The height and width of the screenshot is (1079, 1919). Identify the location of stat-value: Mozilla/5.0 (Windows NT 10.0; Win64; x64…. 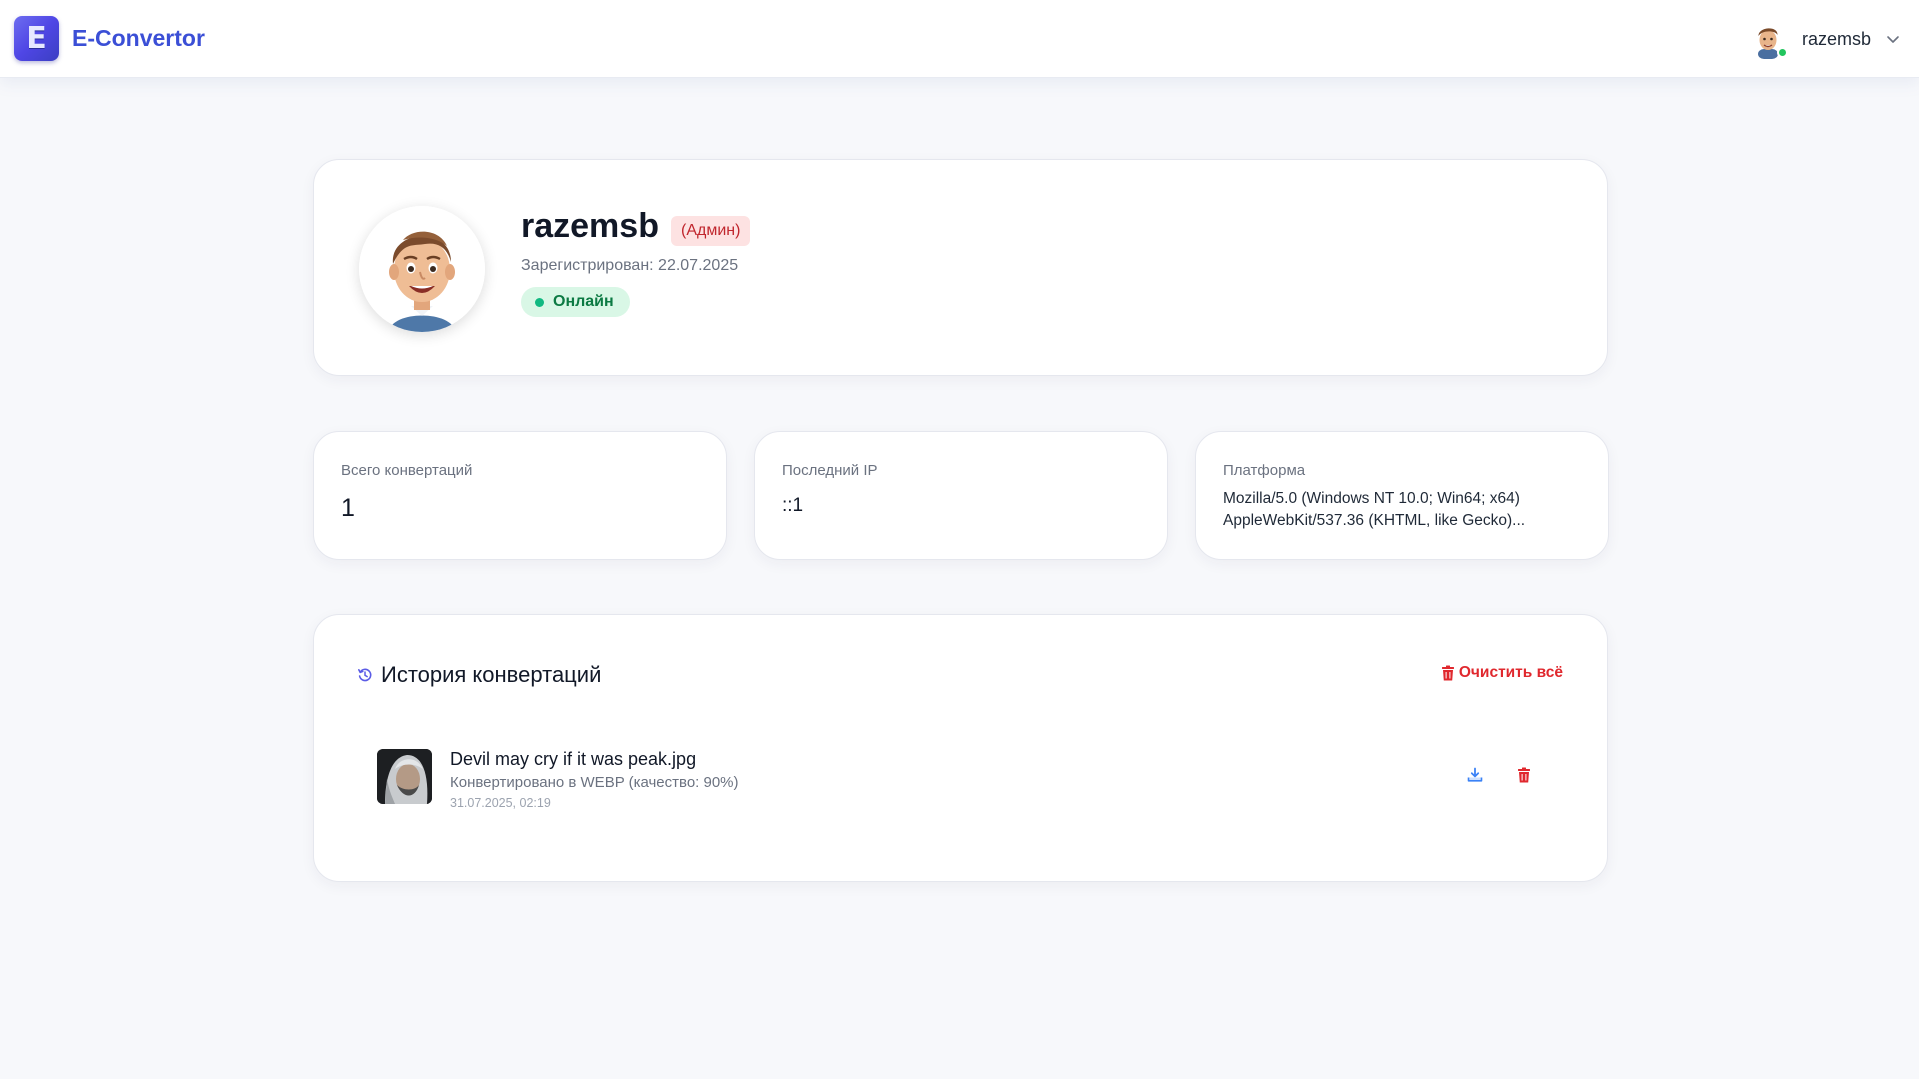
(1374, 509).